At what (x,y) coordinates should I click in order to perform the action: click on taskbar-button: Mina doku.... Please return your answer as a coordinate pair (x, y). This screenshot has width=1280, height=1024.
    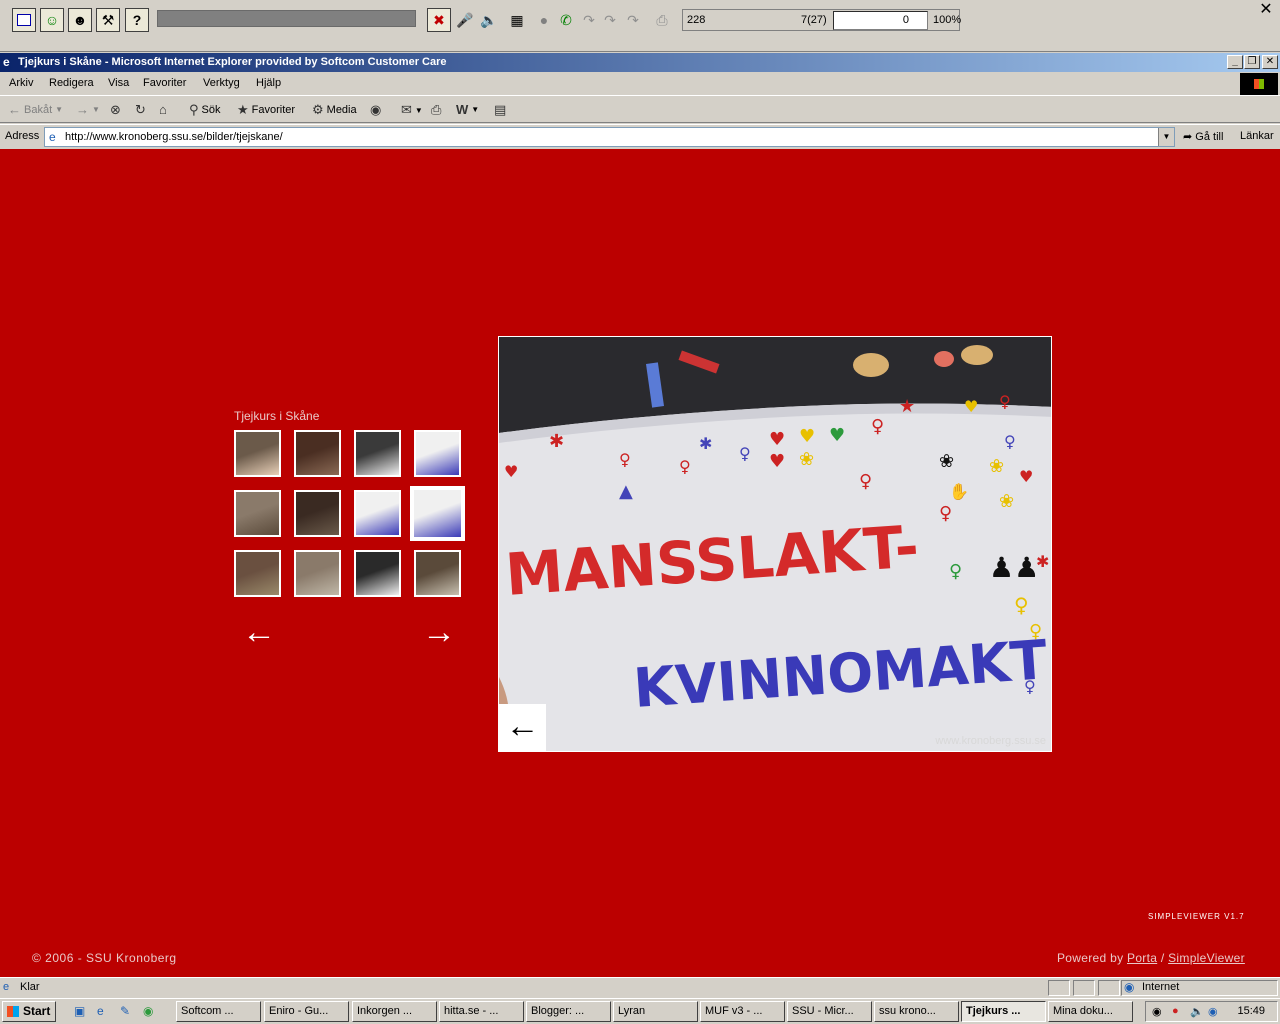
    Looking at the image, I should click on (1090, 1011).